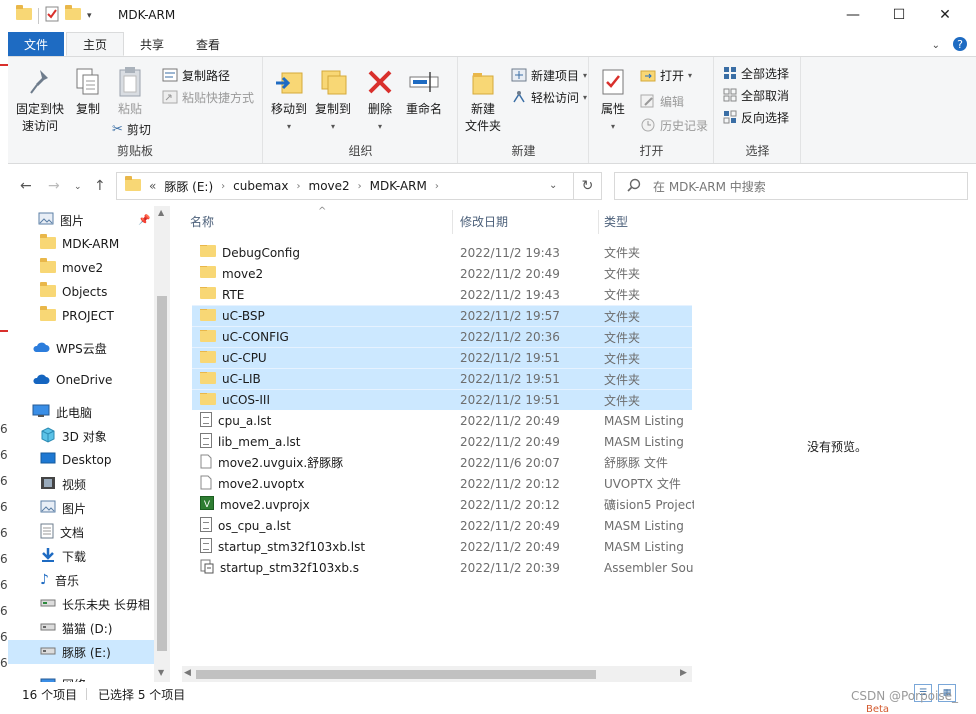 The height and width of the screenshot is (714, 976). I want to click on refresh-button: ↻, so click(588, 186).